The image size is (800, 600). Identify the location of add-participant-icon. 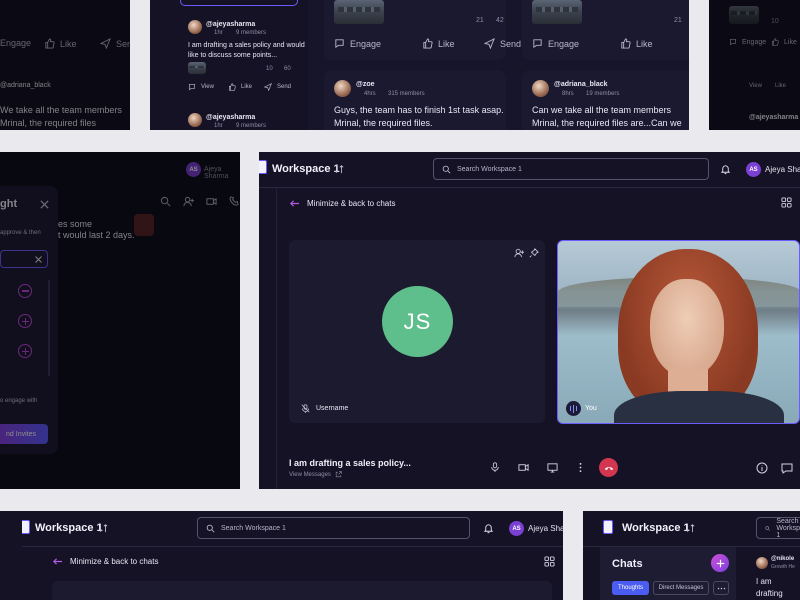
(519, 253).